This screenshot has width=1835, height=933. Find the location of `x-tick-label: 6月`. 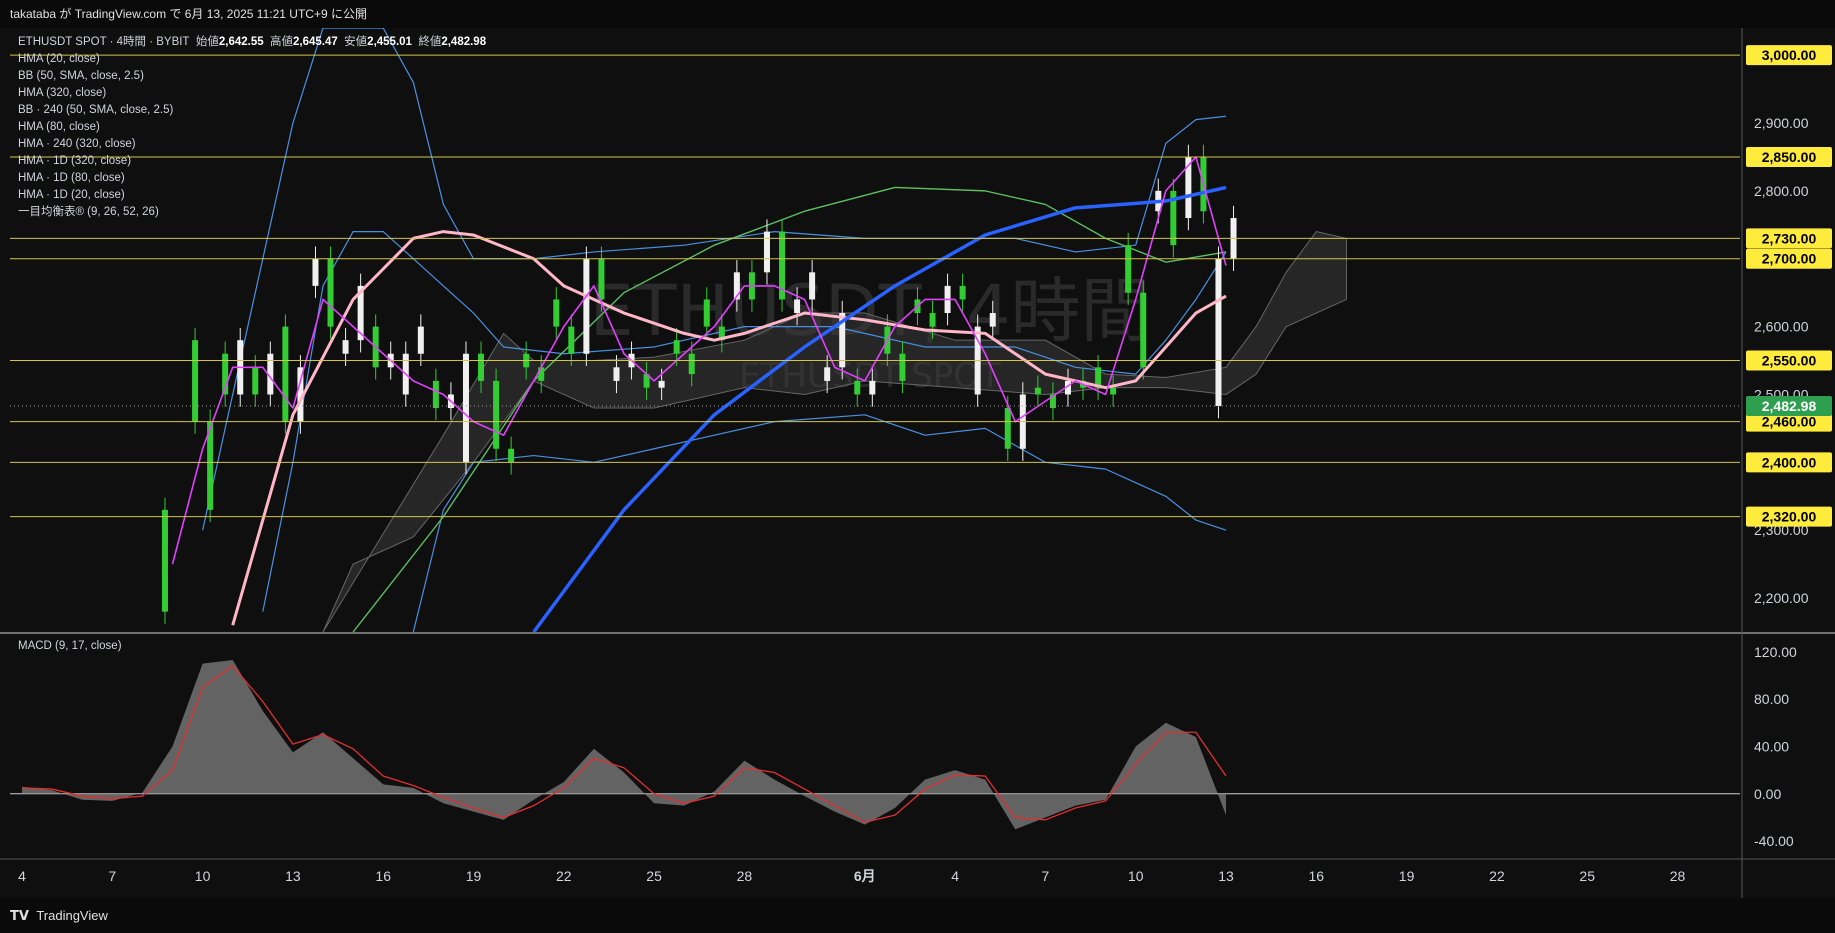

x-tick-label: 6月 is located at coordinates (865, 876).